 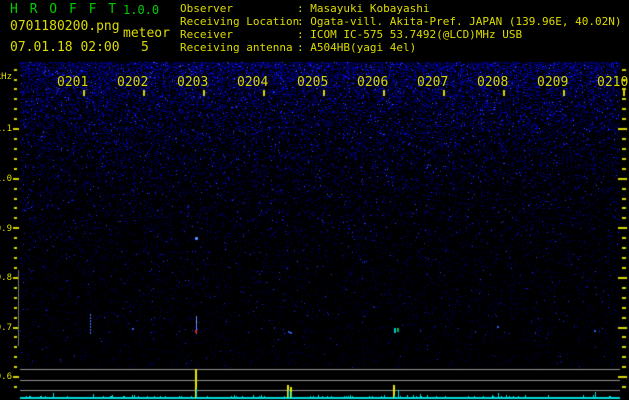 I want to click on info-label: Observer, so click(x=206, y=8).